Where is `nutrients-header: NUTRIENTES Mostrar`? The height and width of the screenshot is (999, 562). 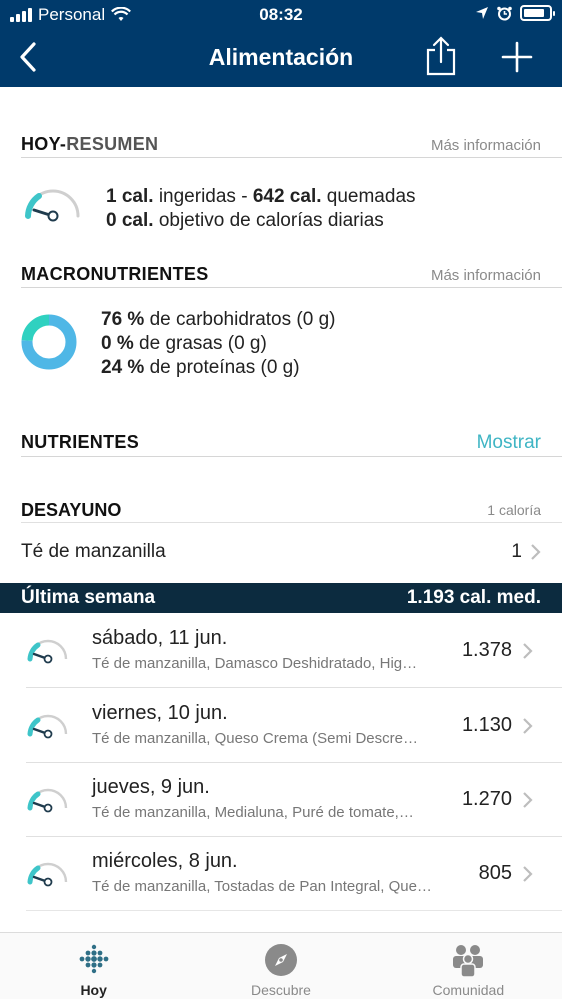 nutrients-header: NUTRIENTES Mostrar is located at coordinates (291, 444).